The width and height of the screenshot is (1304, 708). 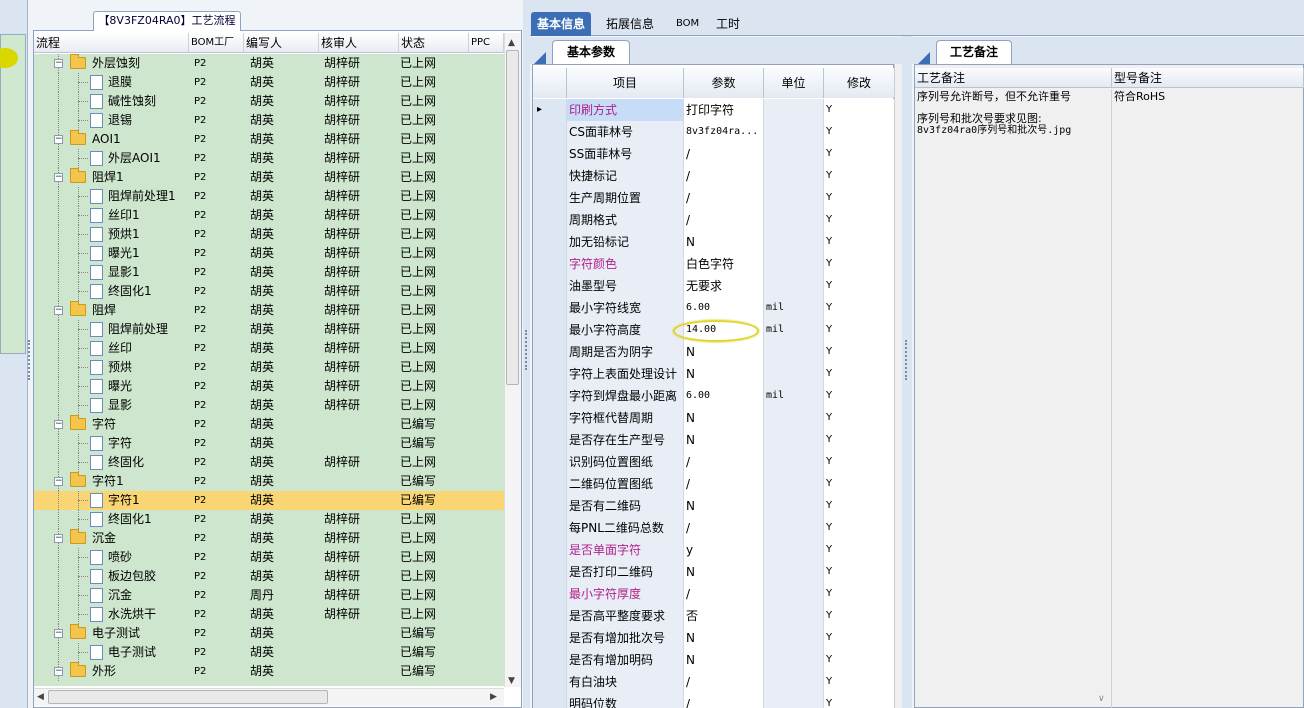 What do you see at coordinates (269, 101) in the screenshot?
I see `tree-row: 碱性蚀刻 P2 胡英 胡梓研 已上网` at bounding box center [269, 101].